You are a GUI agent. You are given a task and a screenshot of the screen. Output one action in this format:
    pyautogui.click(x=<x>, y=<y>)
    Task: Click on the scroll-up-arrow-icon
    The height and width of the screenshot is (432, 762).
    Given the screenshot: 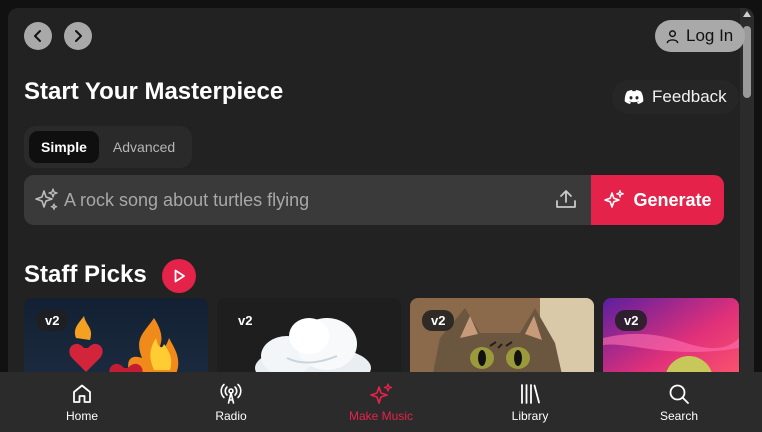 What is the action you would take?
    pyautogui.click(x=747, y=14)
    